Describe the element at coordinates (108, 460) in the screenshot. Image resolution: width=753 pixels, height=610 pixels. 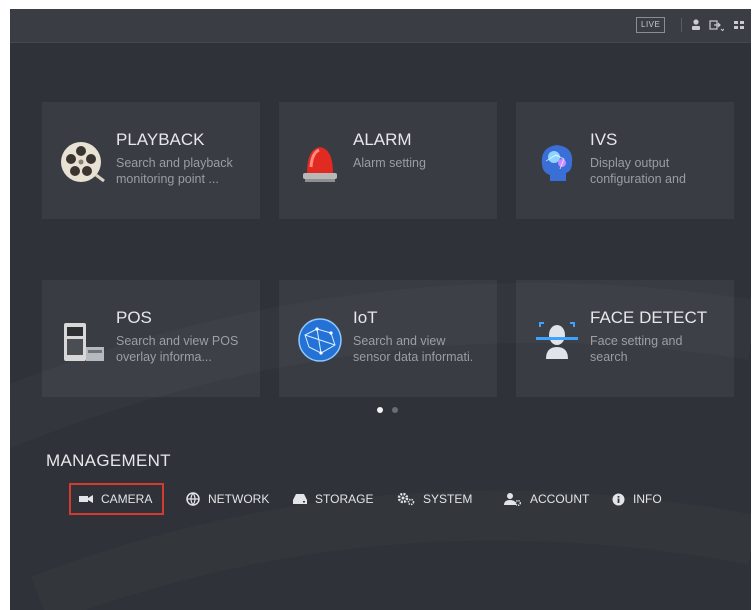
I see `management-heading: MANAGEMENT` at that location.